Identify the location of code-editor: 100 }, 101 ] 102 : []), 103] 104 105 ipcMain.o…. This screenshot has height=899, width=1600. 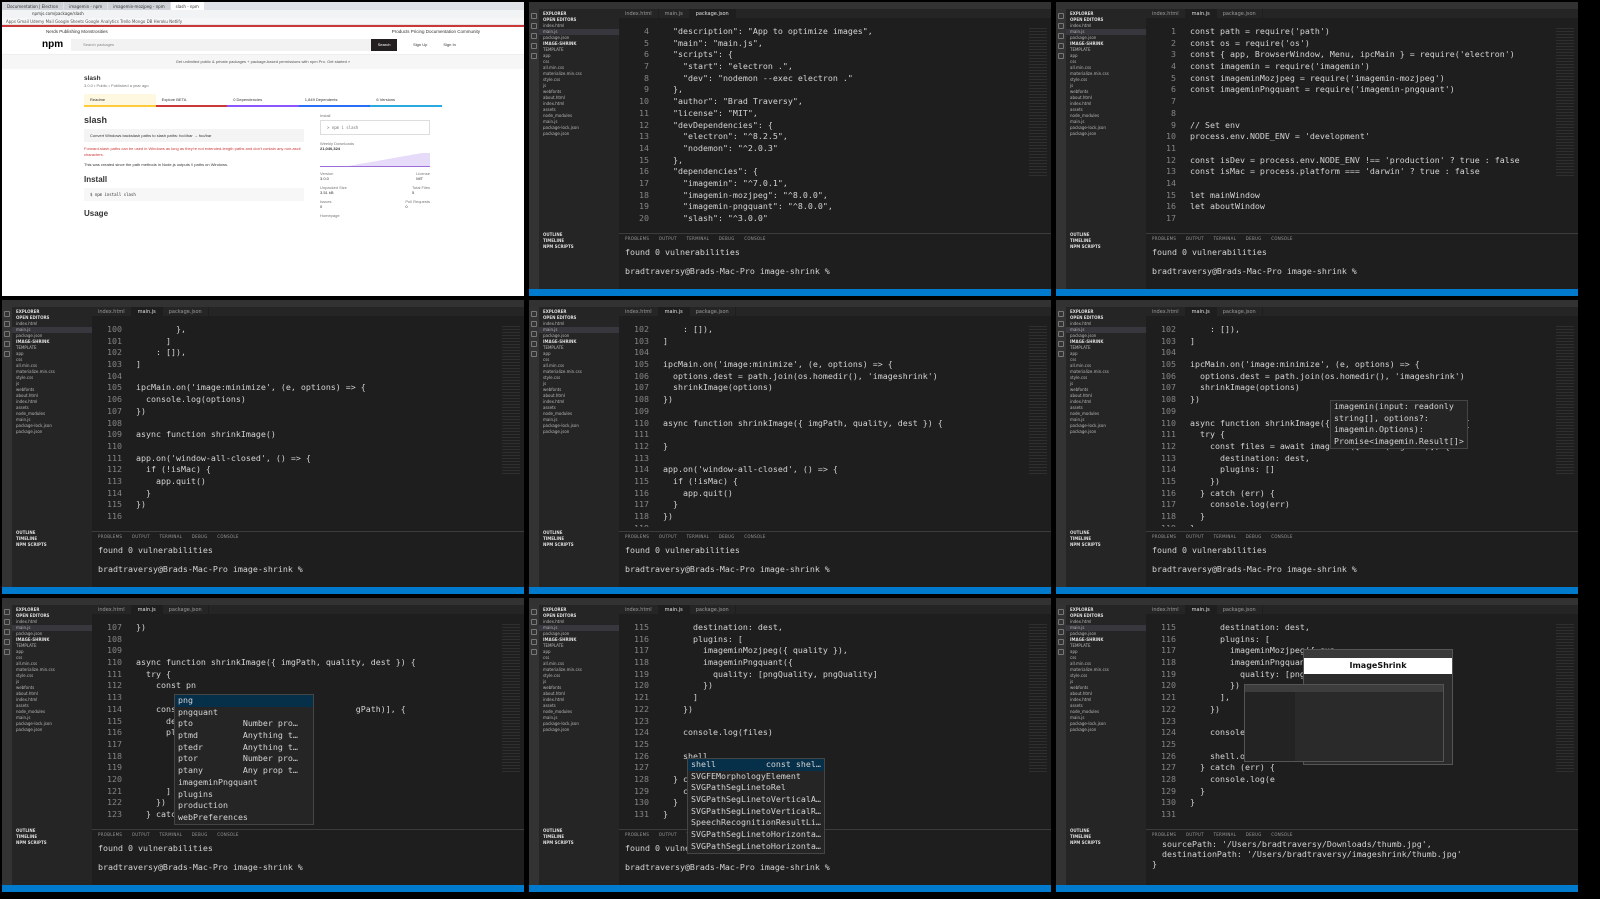
(295, 425).